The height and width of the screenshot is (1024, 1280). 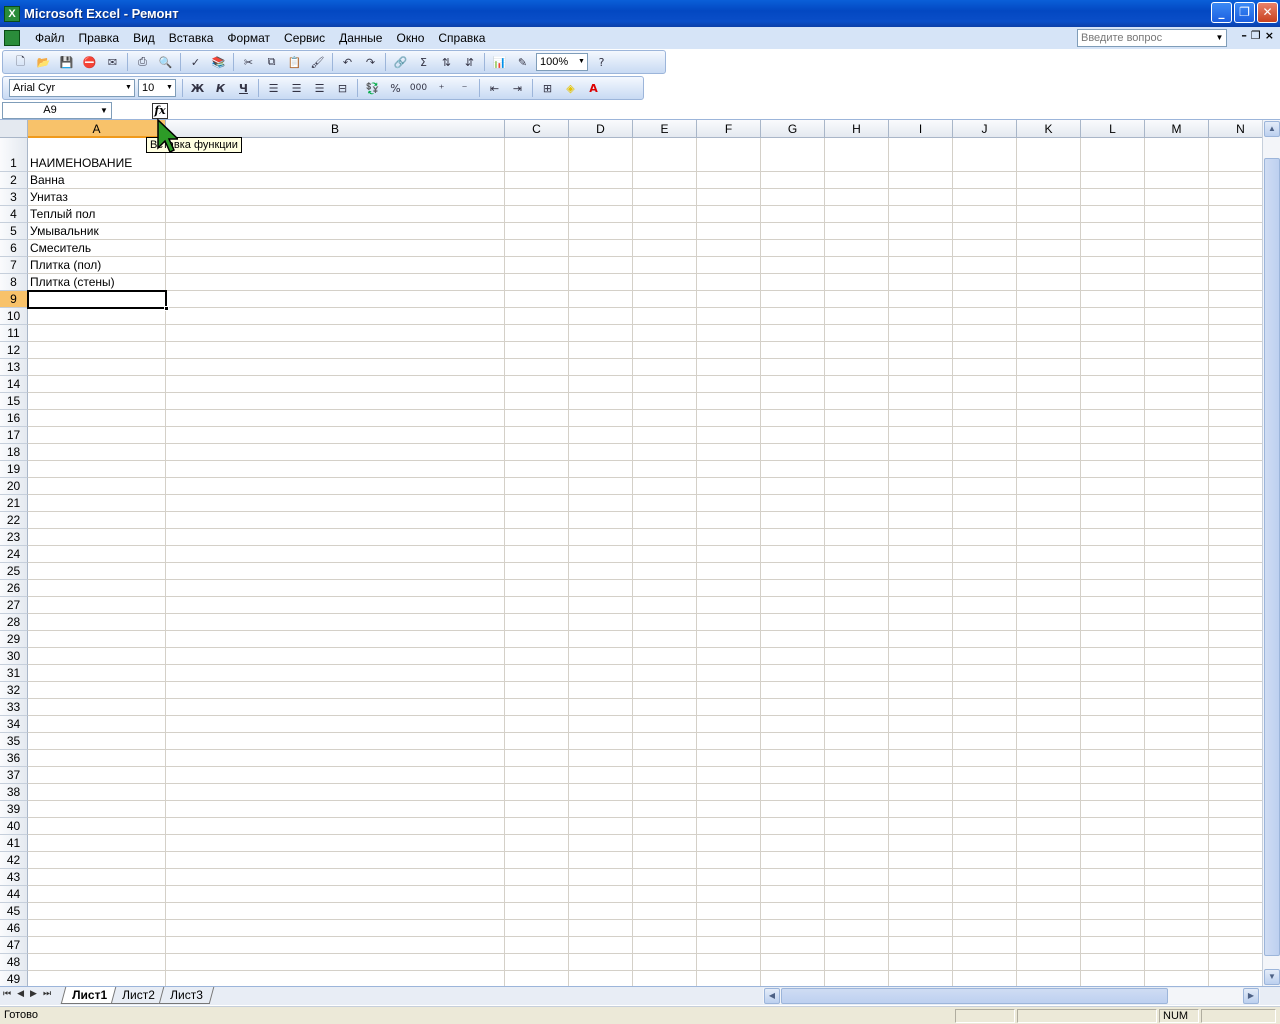 I want to click on excel-icon: X, so click(x=12, y=13).